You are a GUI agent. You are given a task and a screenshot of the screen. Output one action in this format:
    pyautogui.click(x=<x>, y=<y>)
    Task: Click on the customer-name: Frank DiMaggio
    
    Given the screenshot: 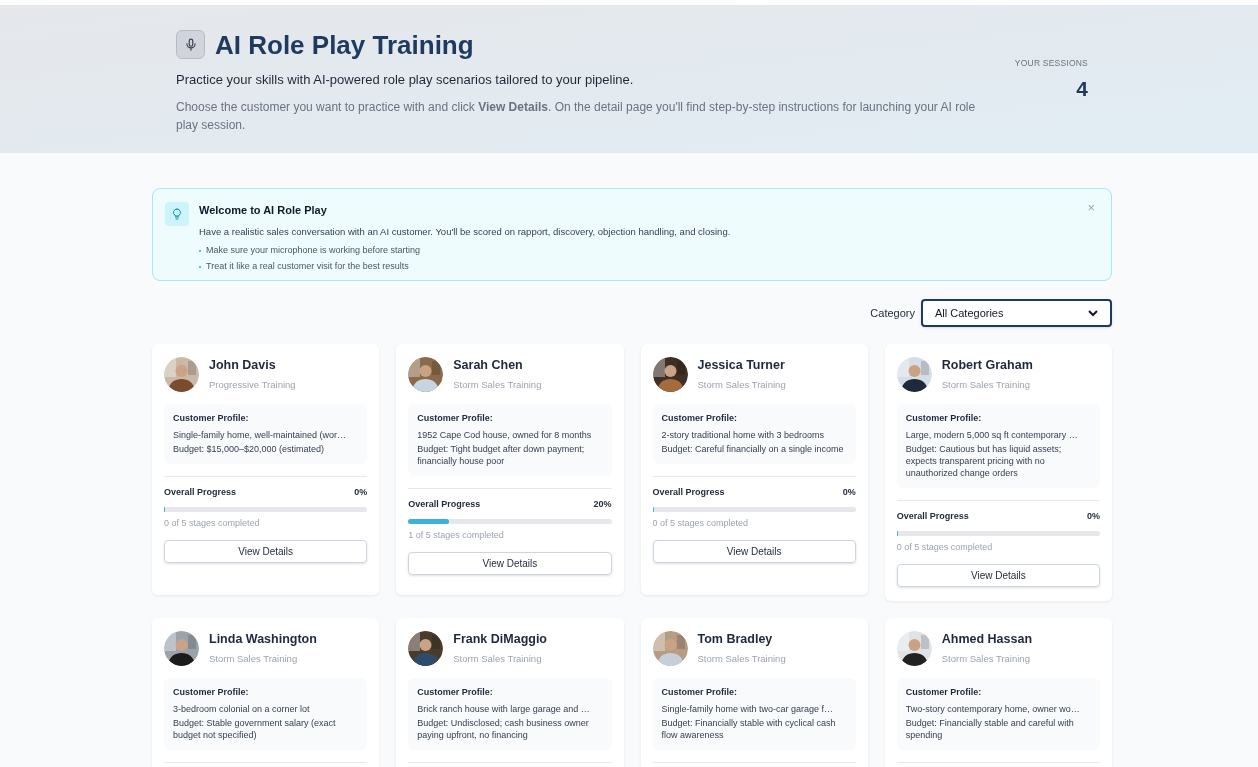 What is the action you would take?
    pyautogui.click(x=500, y=639)
    